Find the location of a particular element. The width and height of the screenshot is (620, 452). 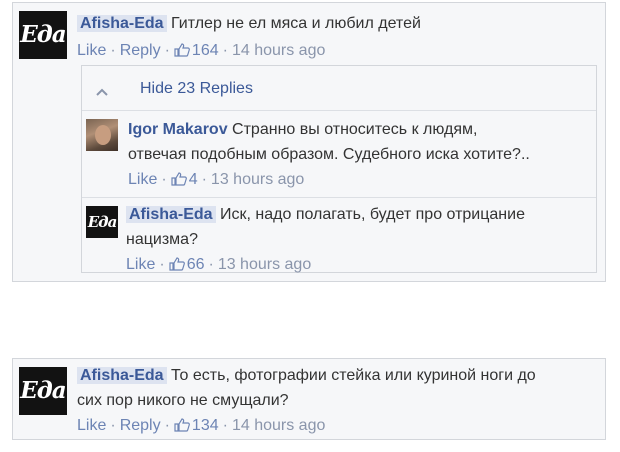

reply-actions: Like · 4 · 13 hours ago is located at coordinates (361, 180).